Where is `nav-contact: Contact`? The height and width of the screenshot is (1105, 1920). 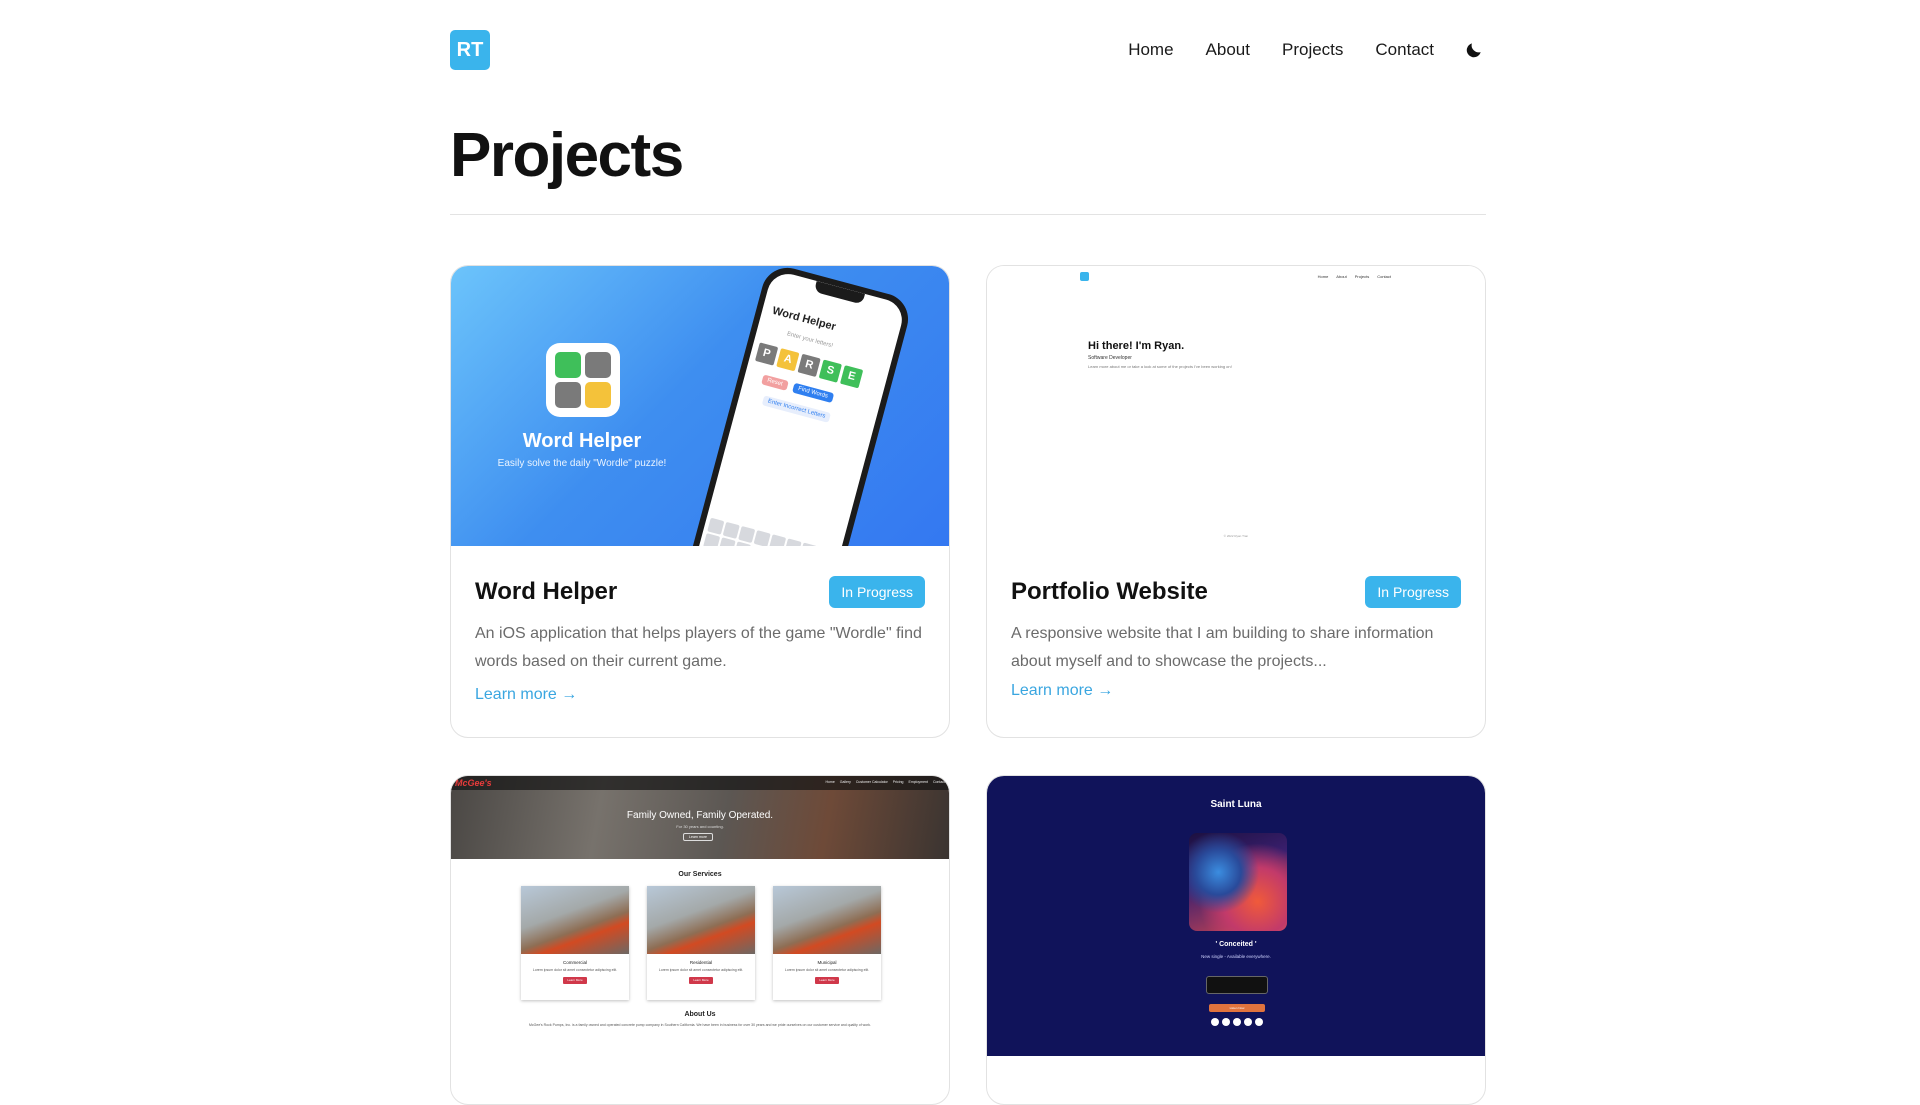 nav-contact: Contact is located at coordinates (1404, 50).